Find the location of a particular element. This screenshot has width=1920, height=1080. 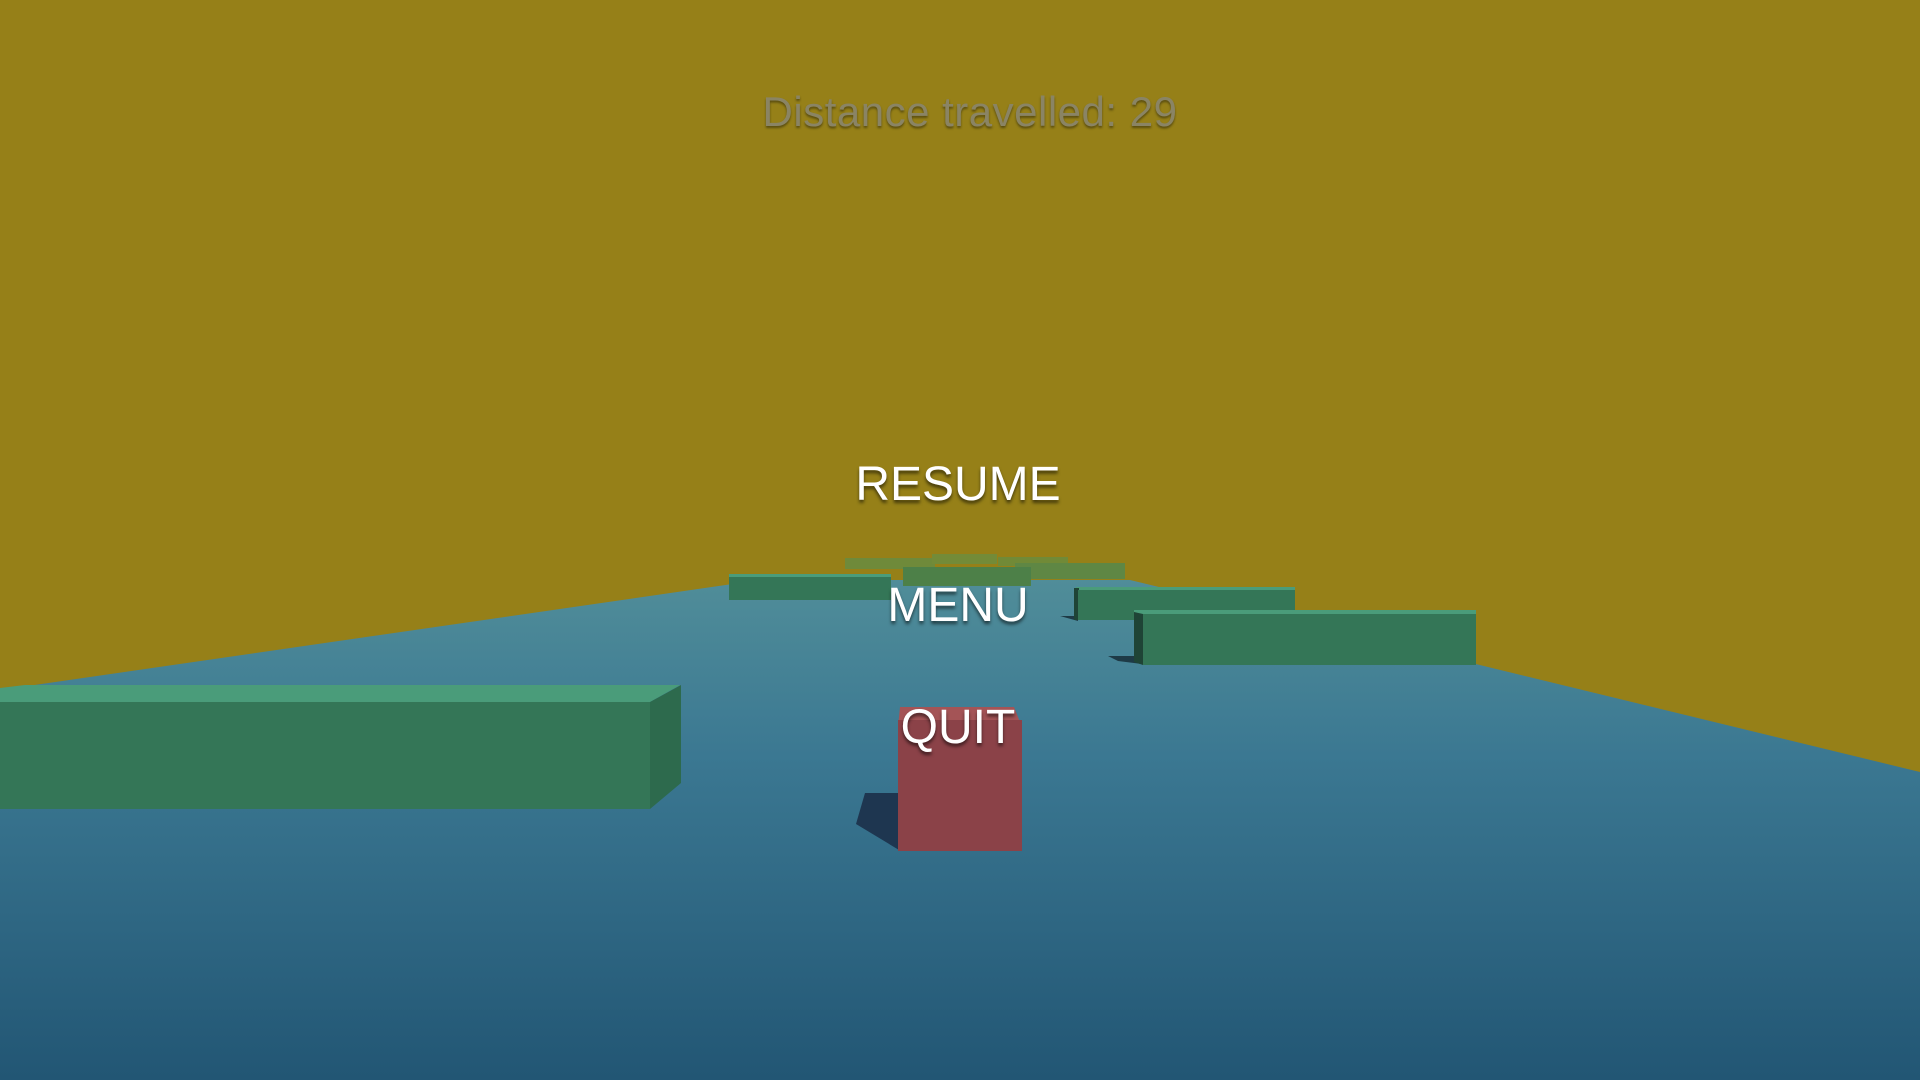

quit-button: QUIT is located at coordinates (958, 728).